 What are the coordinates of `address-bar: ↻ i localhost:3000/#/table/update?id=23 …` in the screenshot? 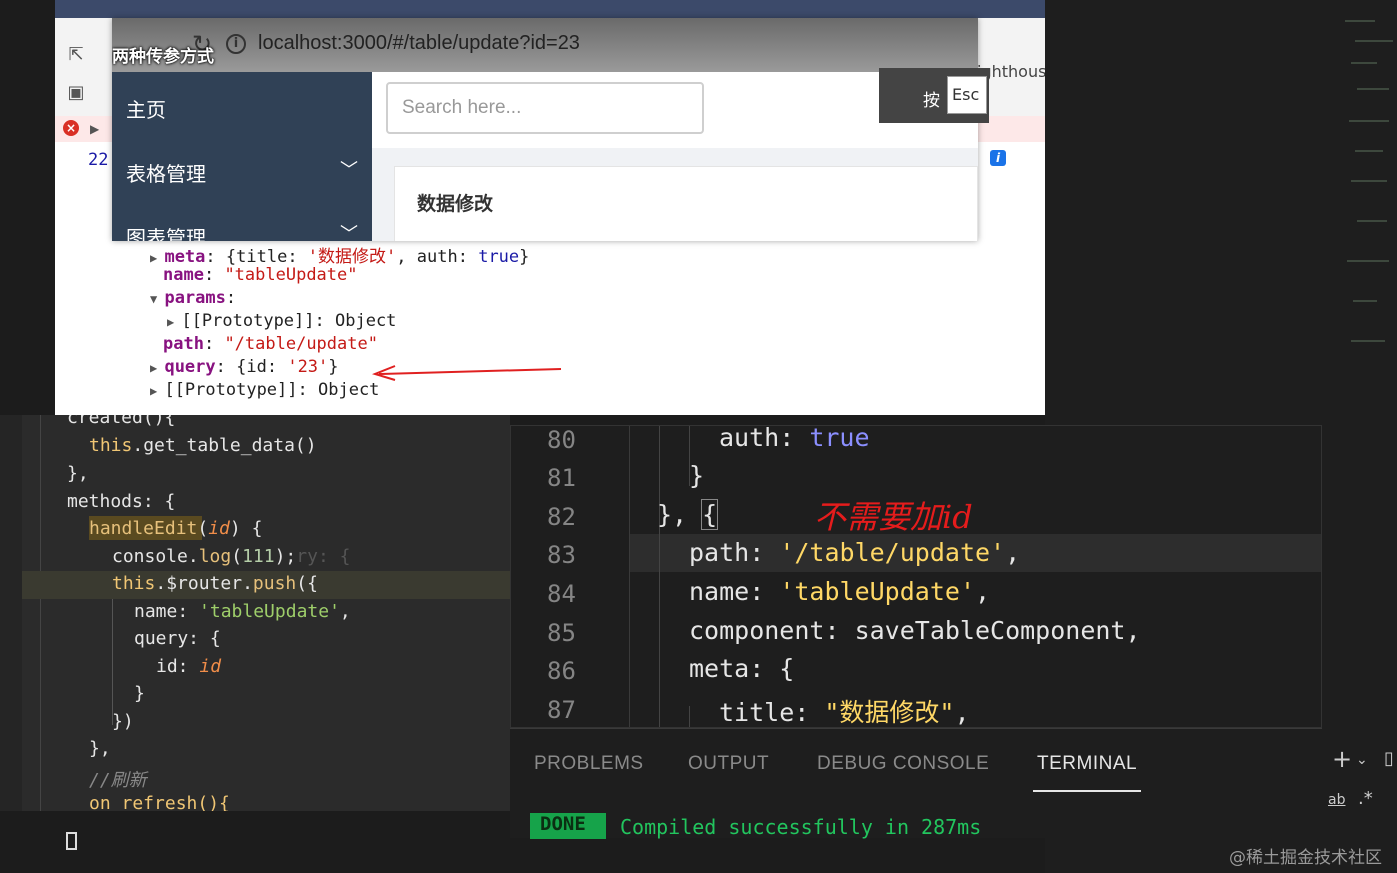 It's located at (545, 45).